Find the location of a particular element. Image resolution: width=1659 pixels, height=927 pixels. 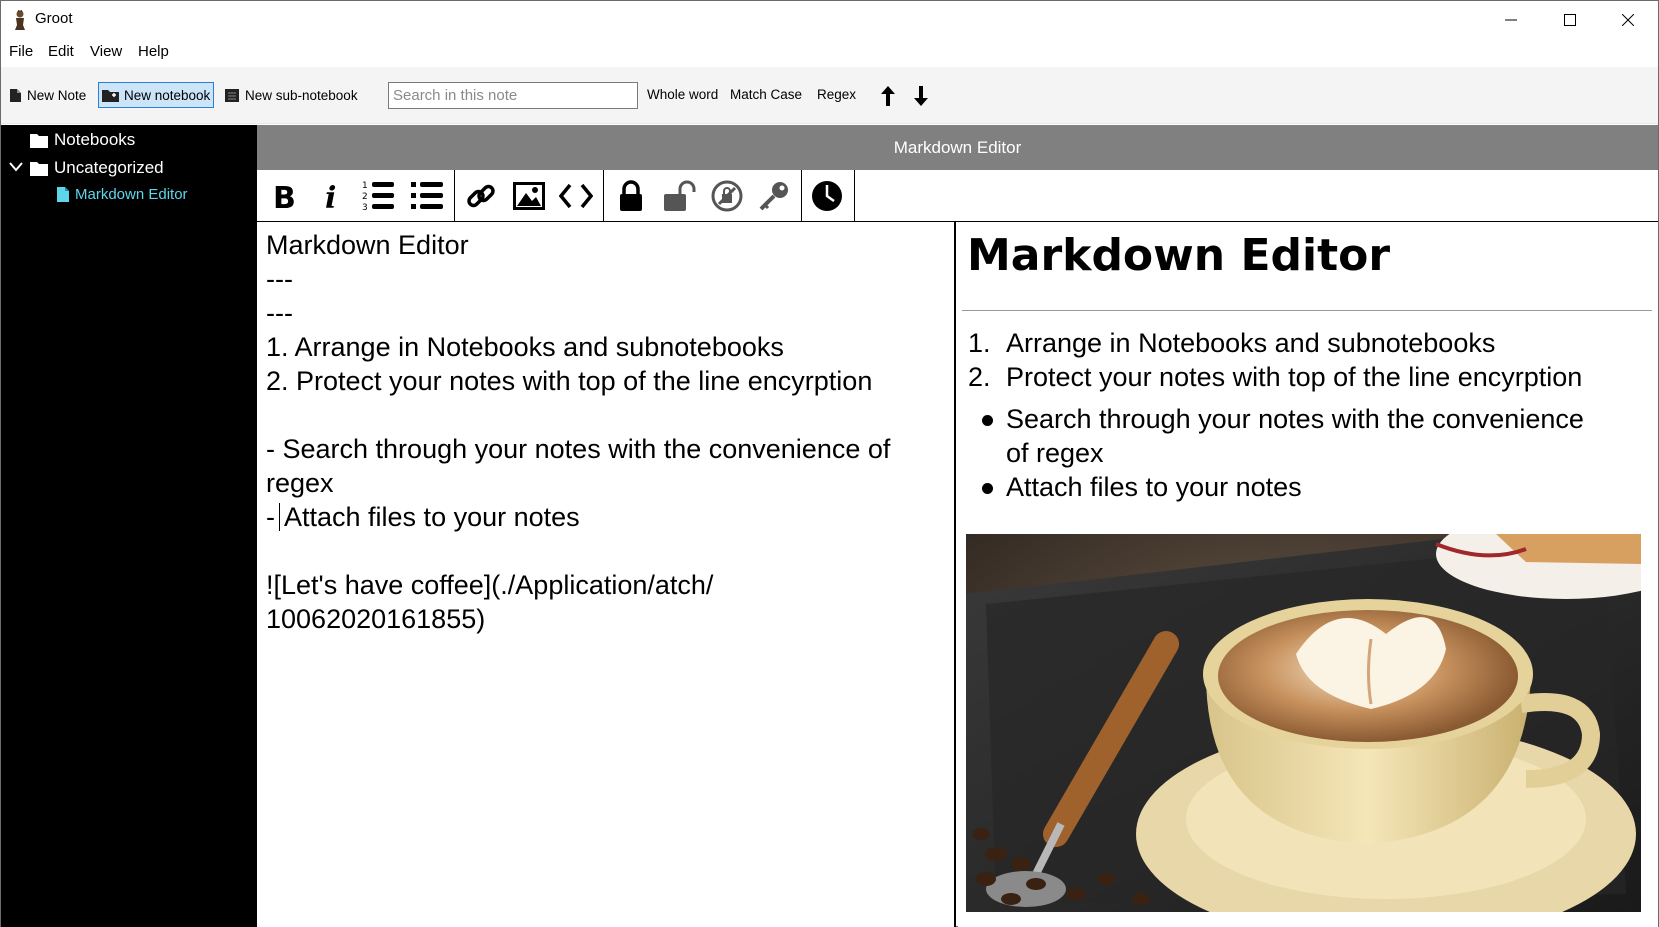

tree-item-notebooks: Notebooks is located at coordinates (82, 140).